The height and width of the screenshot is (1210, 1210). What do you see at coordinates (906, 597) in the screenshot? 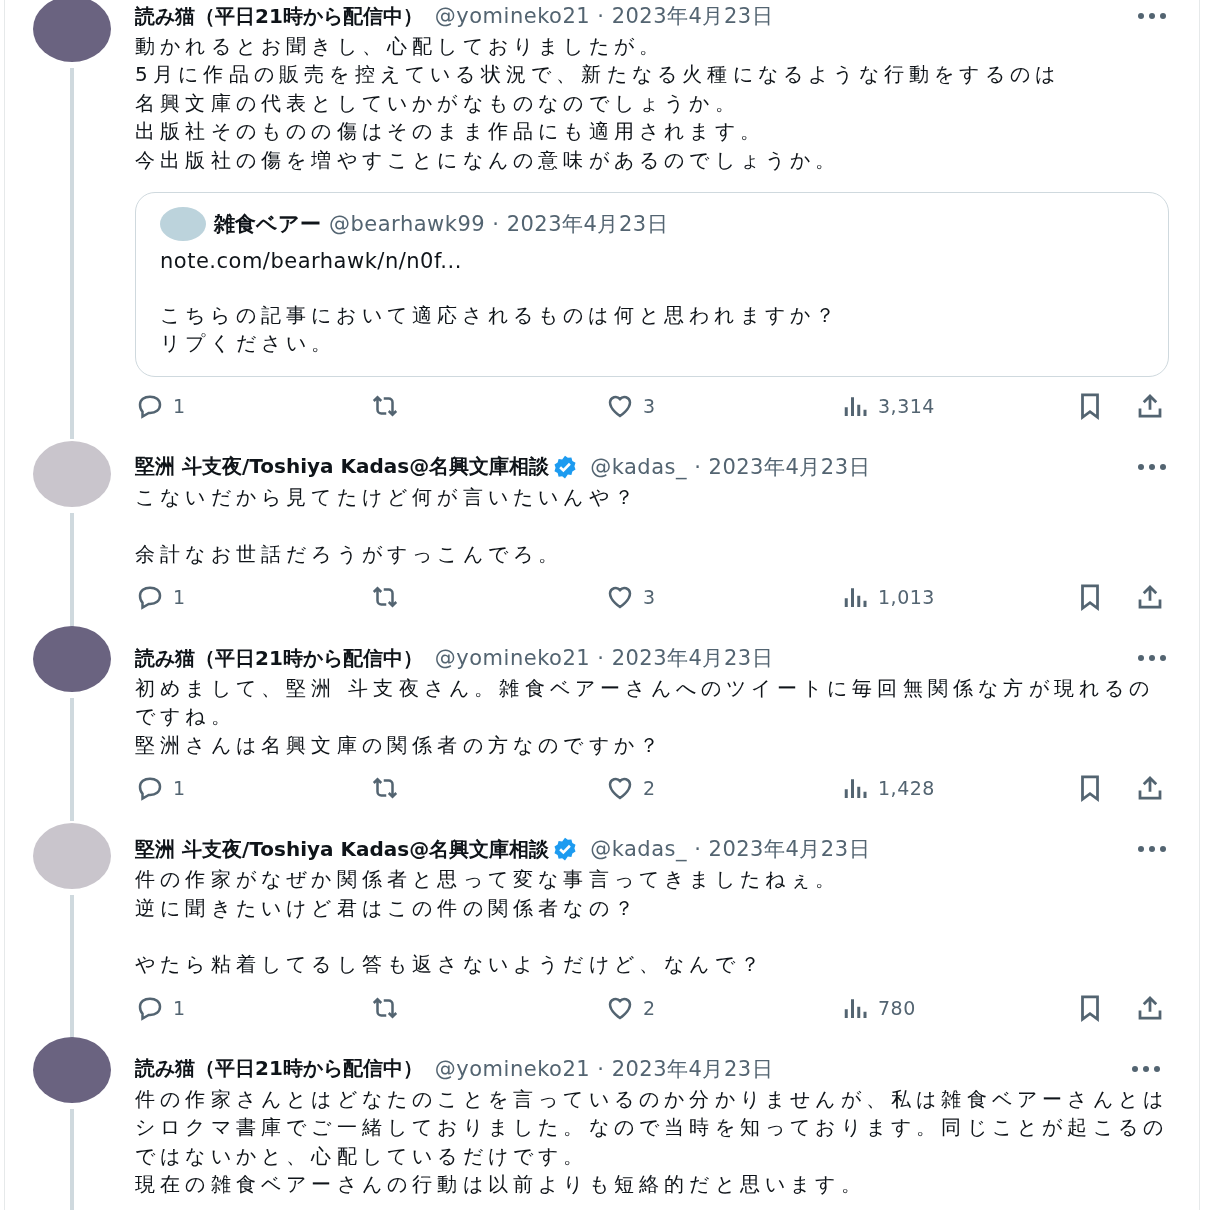
I see `action-count: 1,013` at bounding box center [906, 597].